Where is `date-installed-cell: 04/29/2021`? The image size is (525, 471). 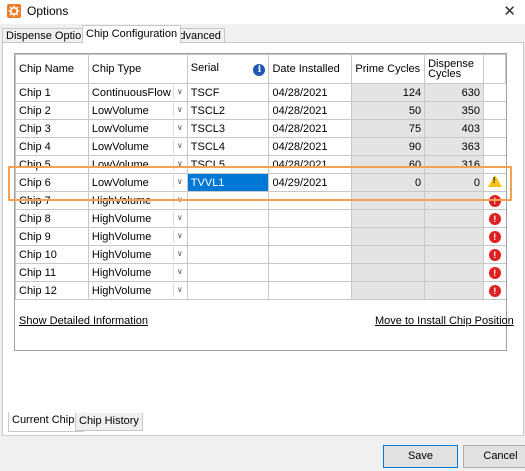
date-installed-cell: 04/29/2021 is located at coordinates (310, 182).